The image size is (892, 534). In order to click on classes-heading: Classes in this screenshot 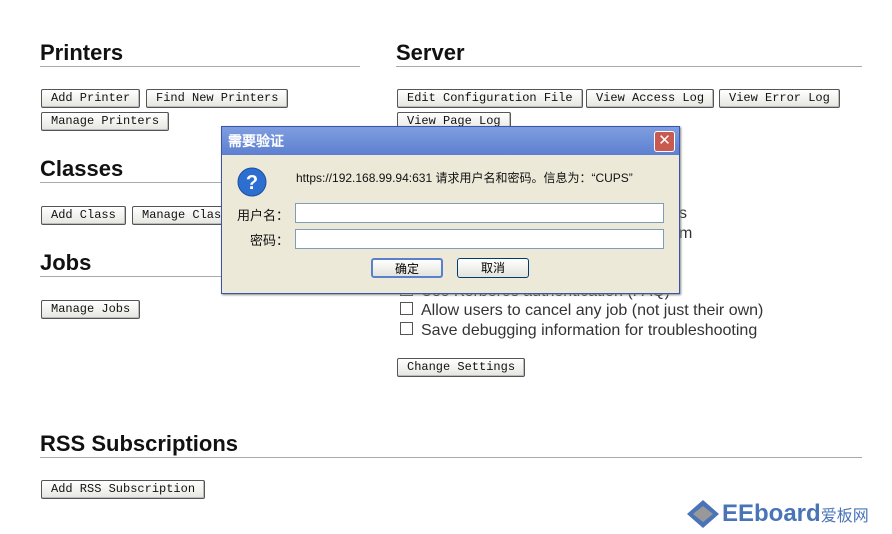, I will do `click(82, 168)`.